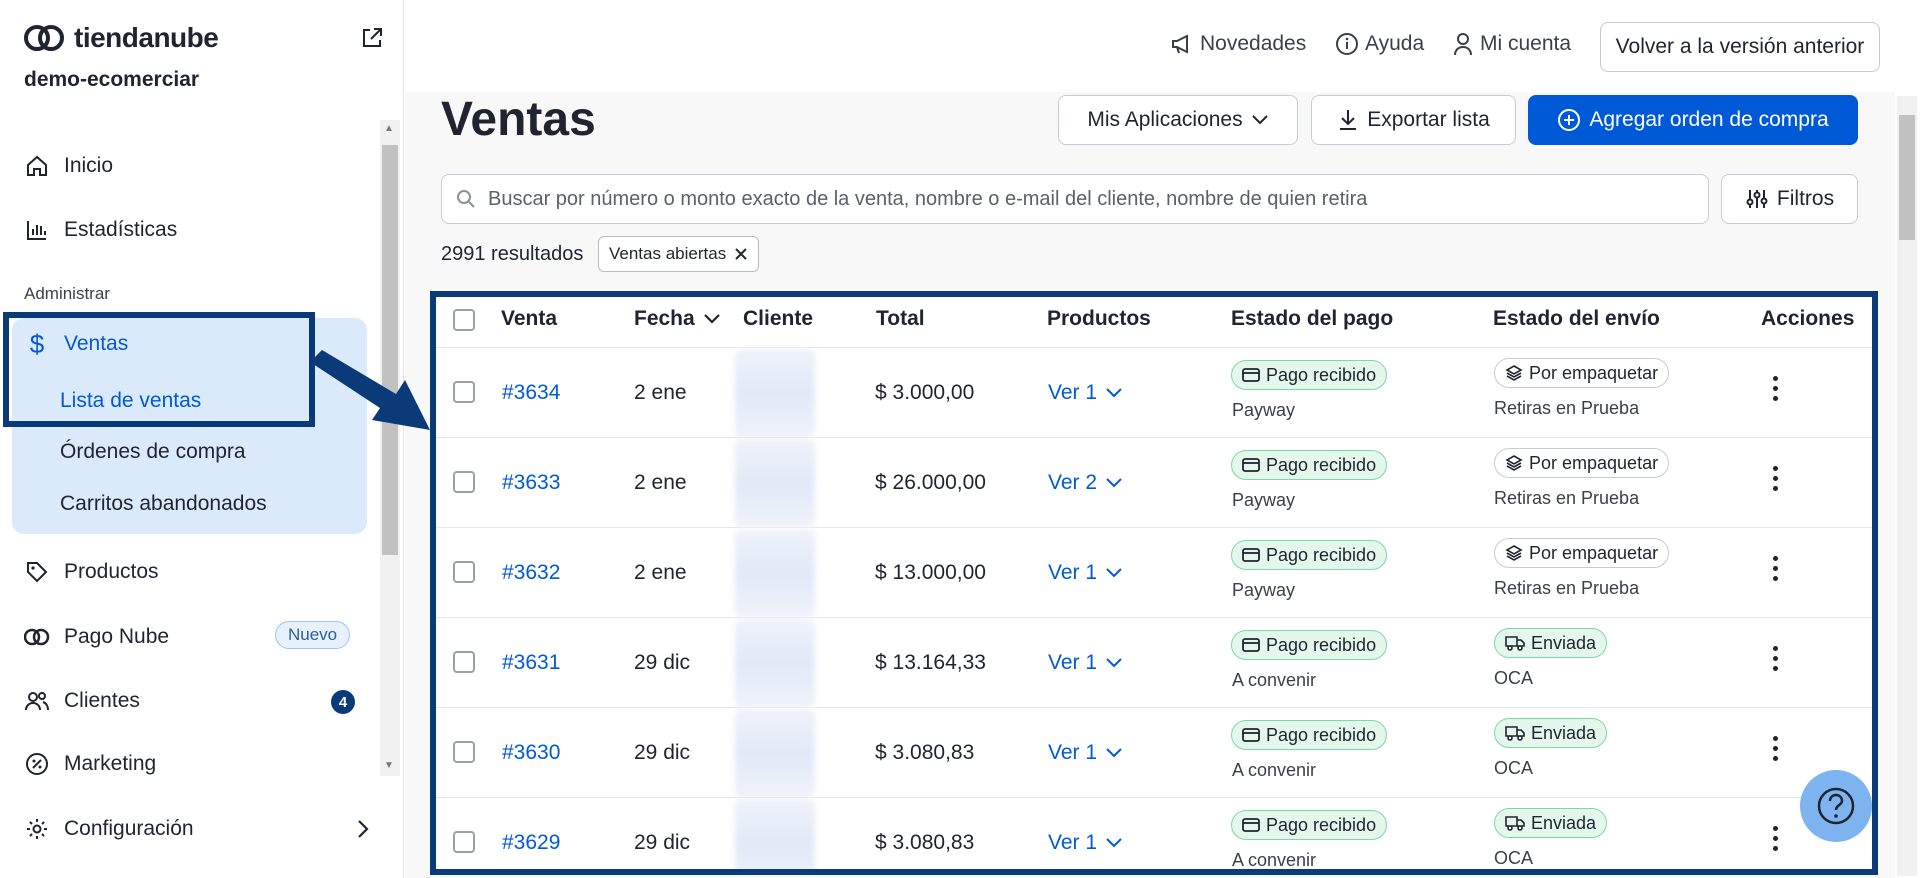 The width and height of the screenshot is (1920, 878). I want to click on scroll-up-arrow-icon: ▲, so click(389, 128).